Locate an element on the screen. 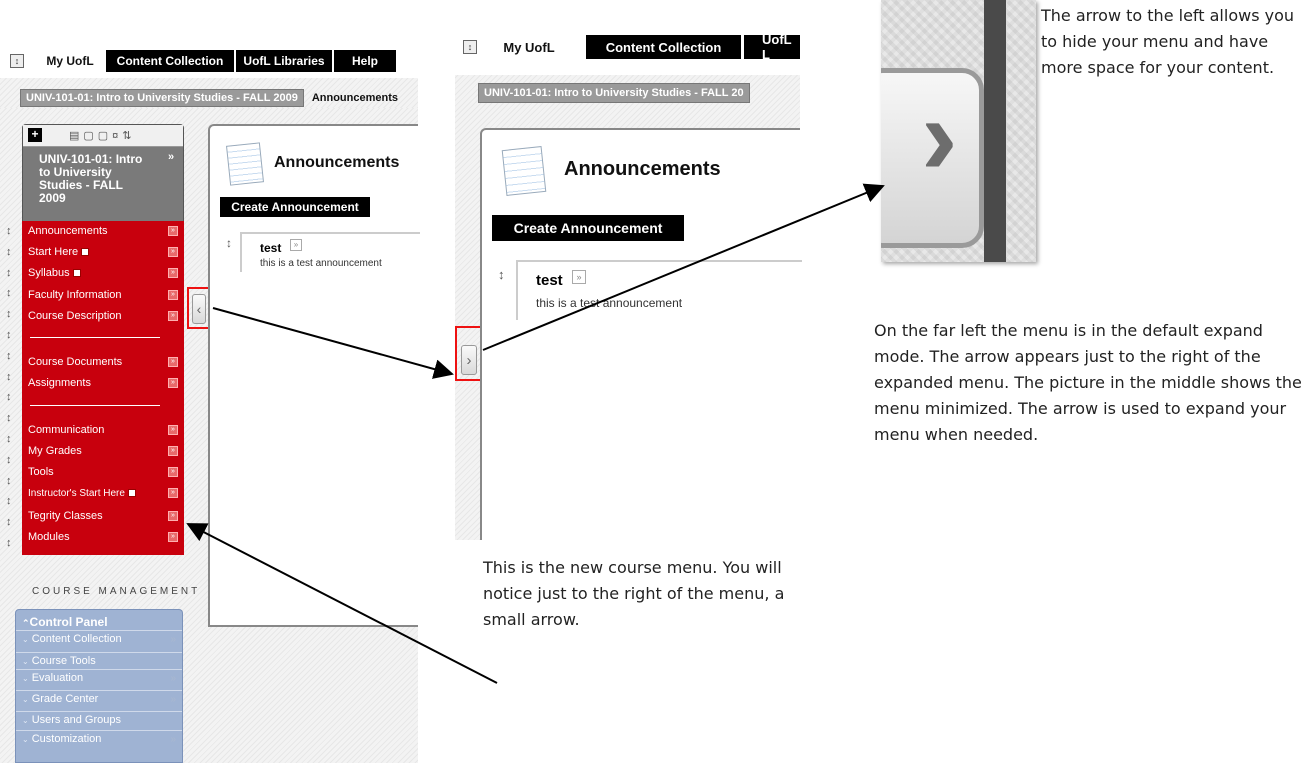 This screenshot has width=1305, height=765. arrow-left-to-middle is located at coordinates (333, 343).